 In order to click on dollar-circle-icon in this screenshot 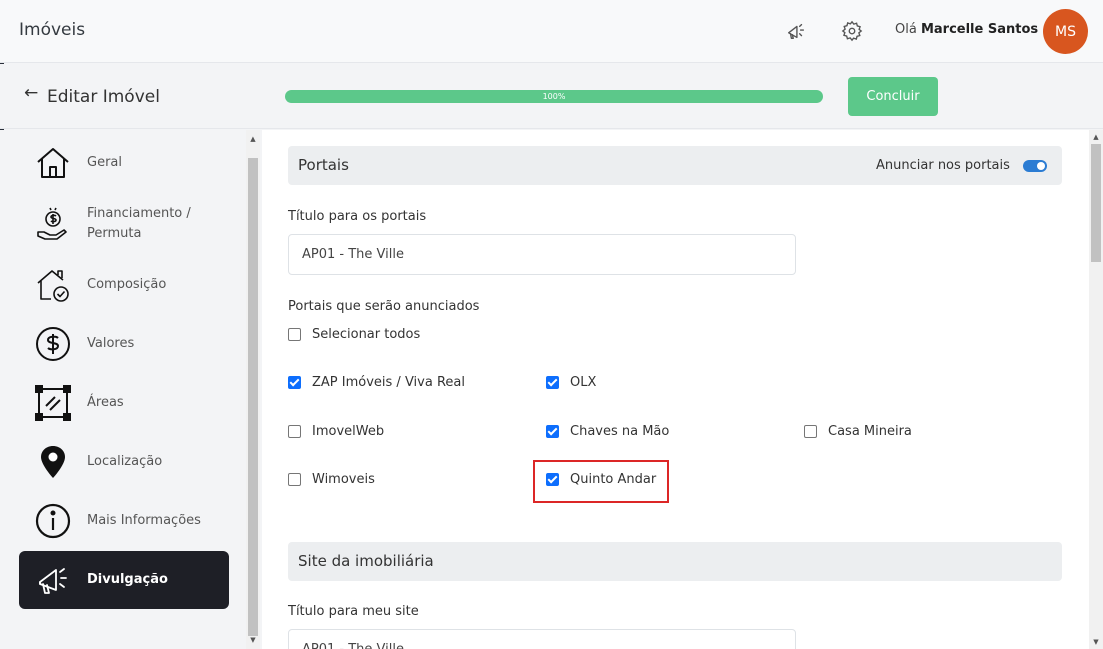, I will do `click(53, 344)`.